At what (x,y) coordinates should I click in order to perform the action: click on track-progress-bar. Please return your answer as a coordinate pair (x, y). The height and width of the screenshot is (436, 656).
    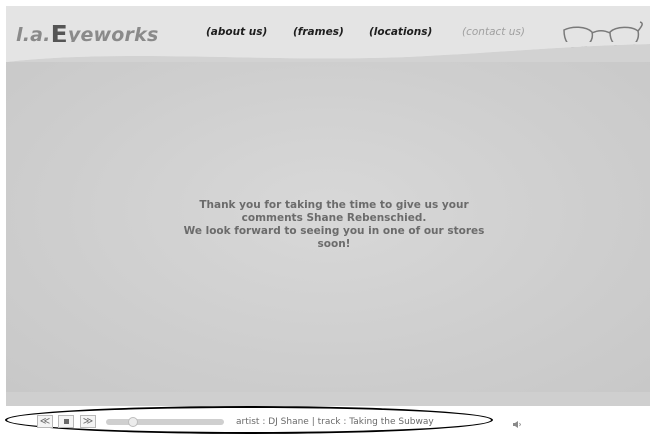
    Looking at the image, I should click on (165, 422).